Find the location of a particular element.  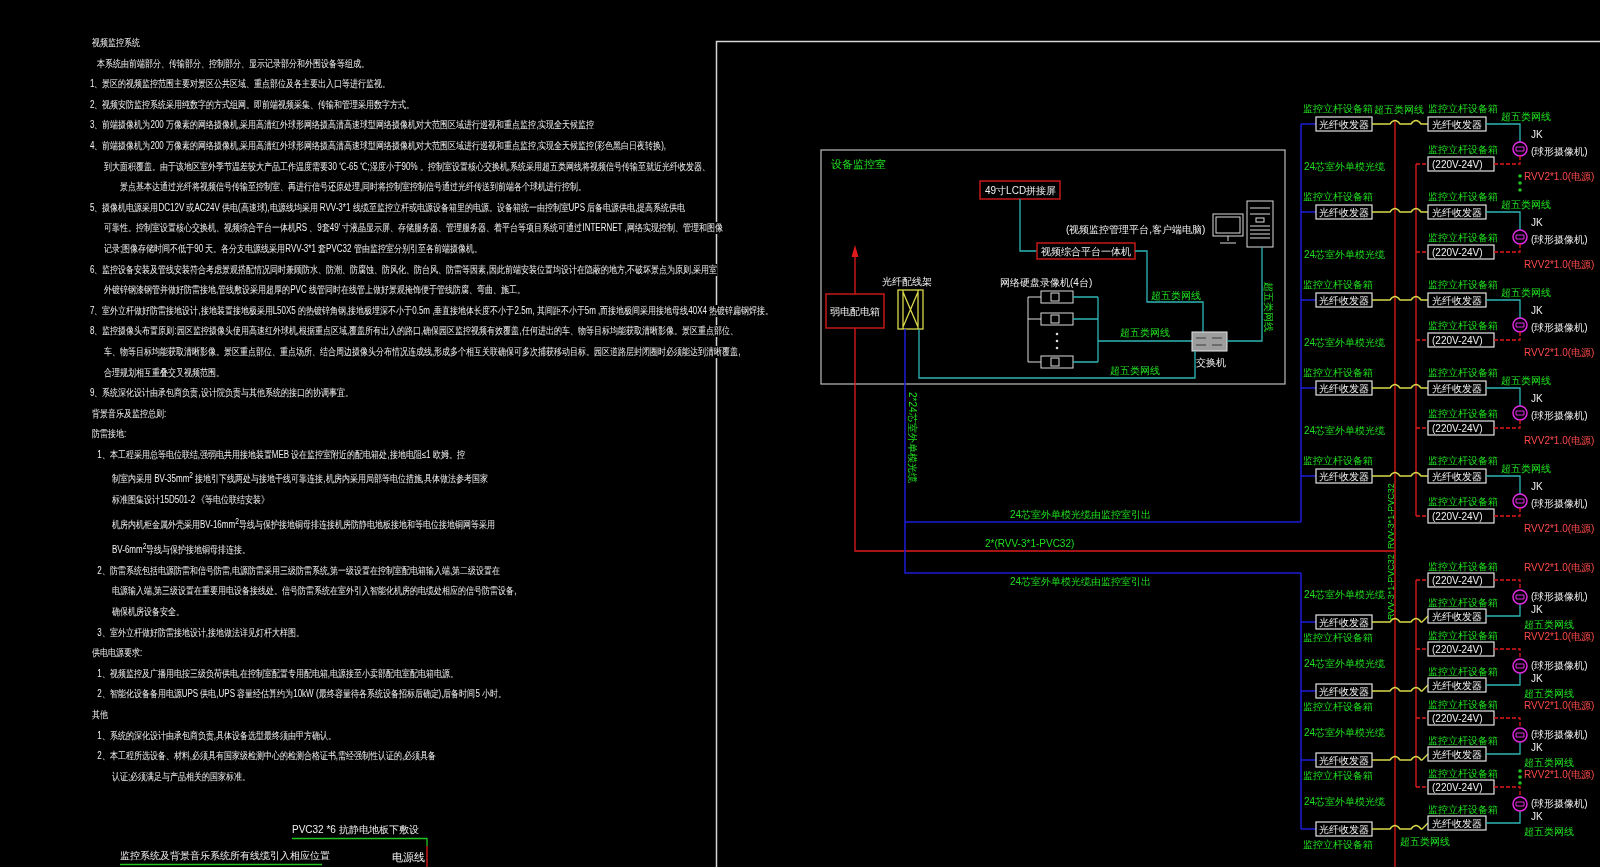

section-heading: 防雷接地: is located at coordinates (109, 434).